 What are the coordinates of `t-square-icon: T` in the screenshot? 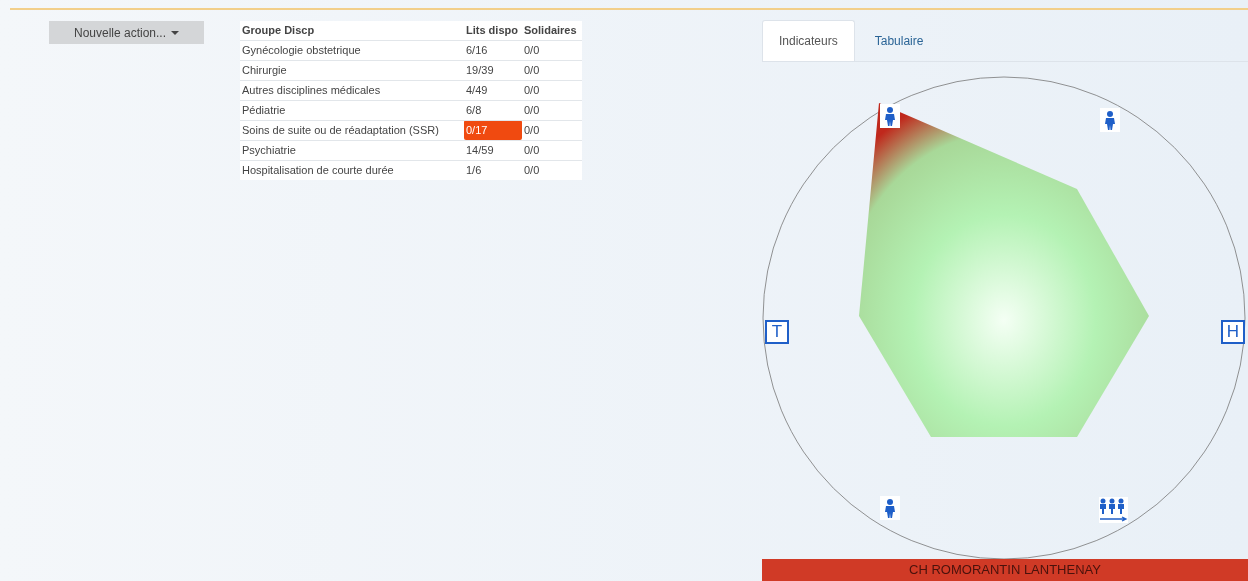 It's located at (777, 332).